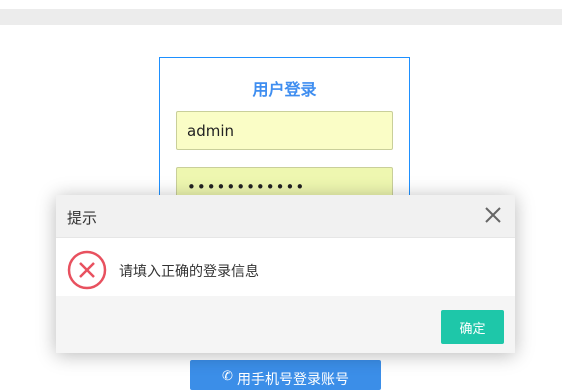 The width and height of the screenshot is (562, 390). What do you see at coordinates (493, 215) in the screenshot?
I see `close-icon` at bounding box center [493, 215].